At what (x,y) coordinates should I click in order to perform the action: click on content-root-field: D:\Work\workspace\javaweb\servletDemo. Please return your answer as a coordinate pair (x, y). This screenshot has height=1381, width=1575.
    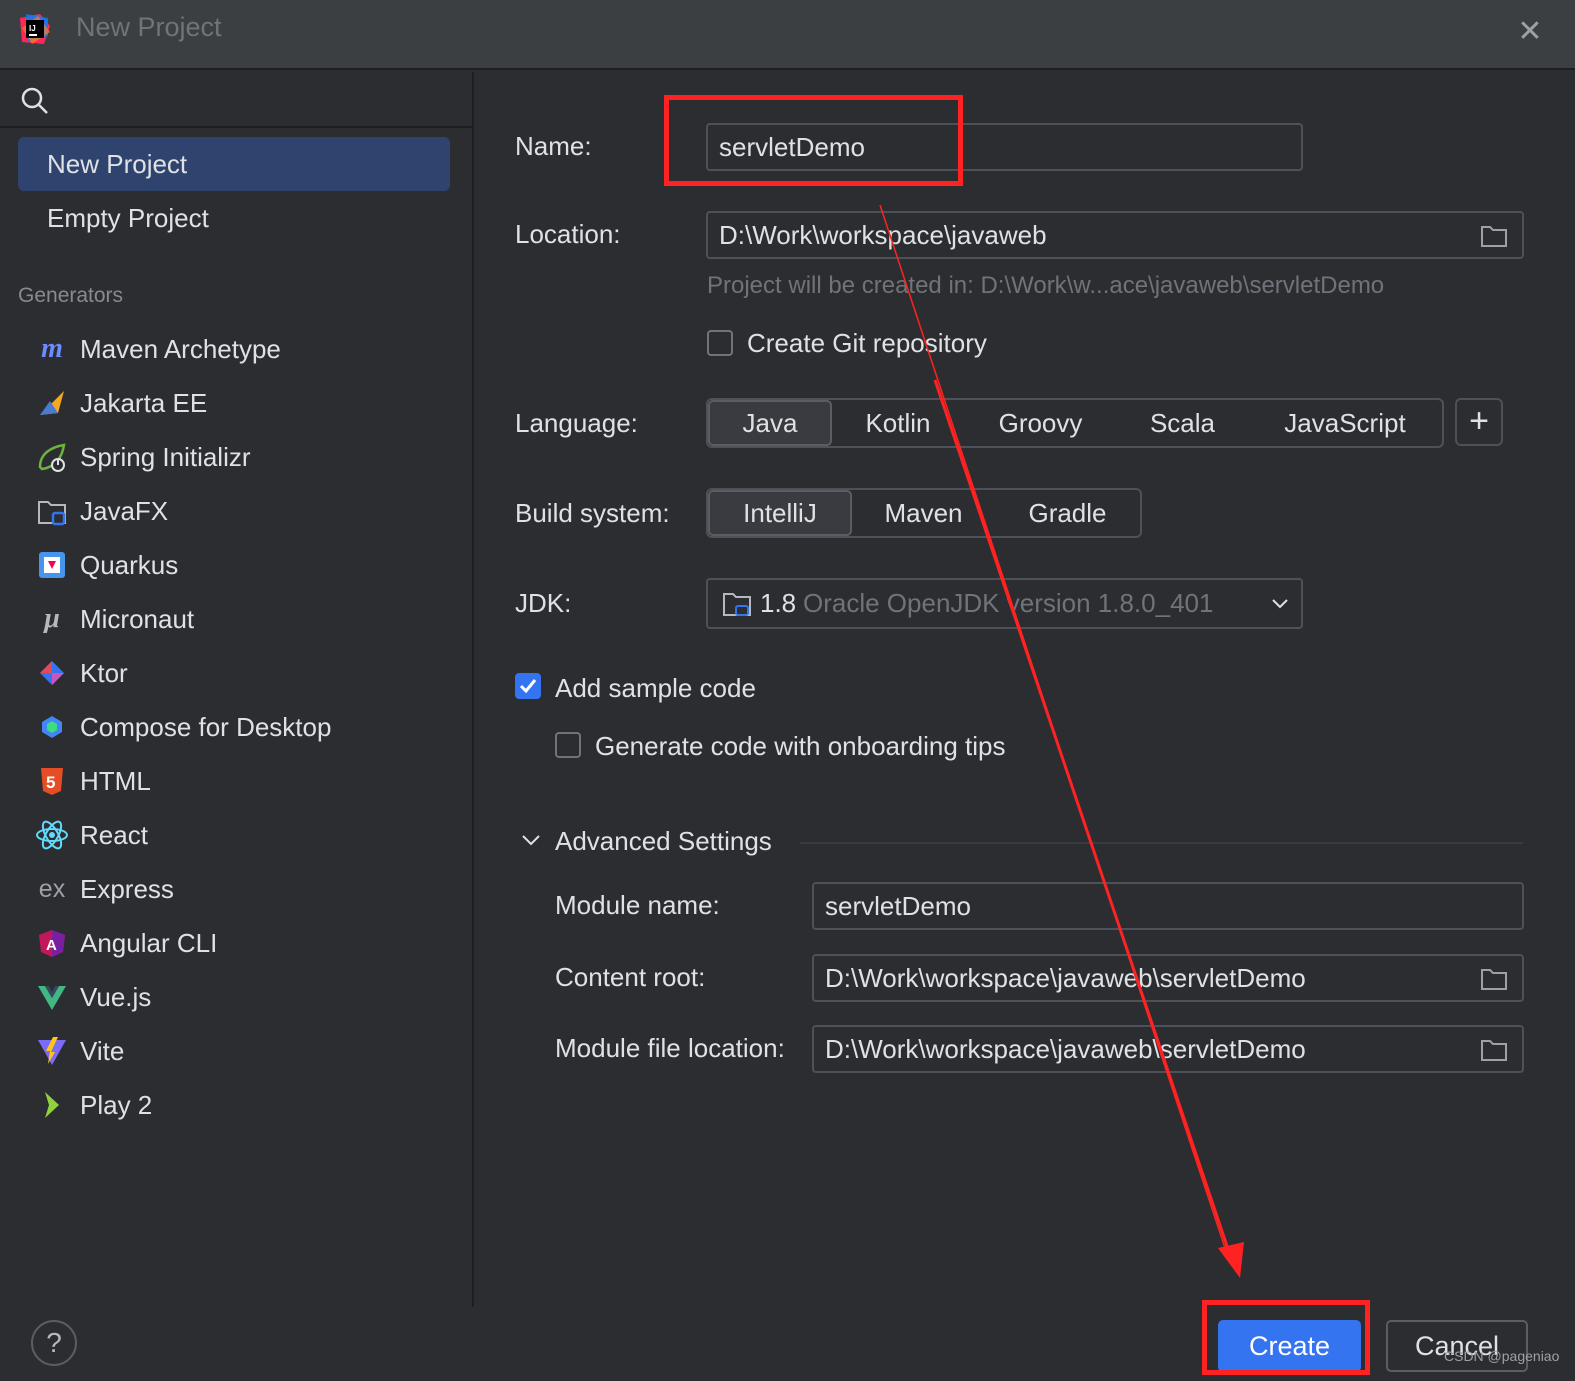
    Looking at the image, I should click on (1168, 978).